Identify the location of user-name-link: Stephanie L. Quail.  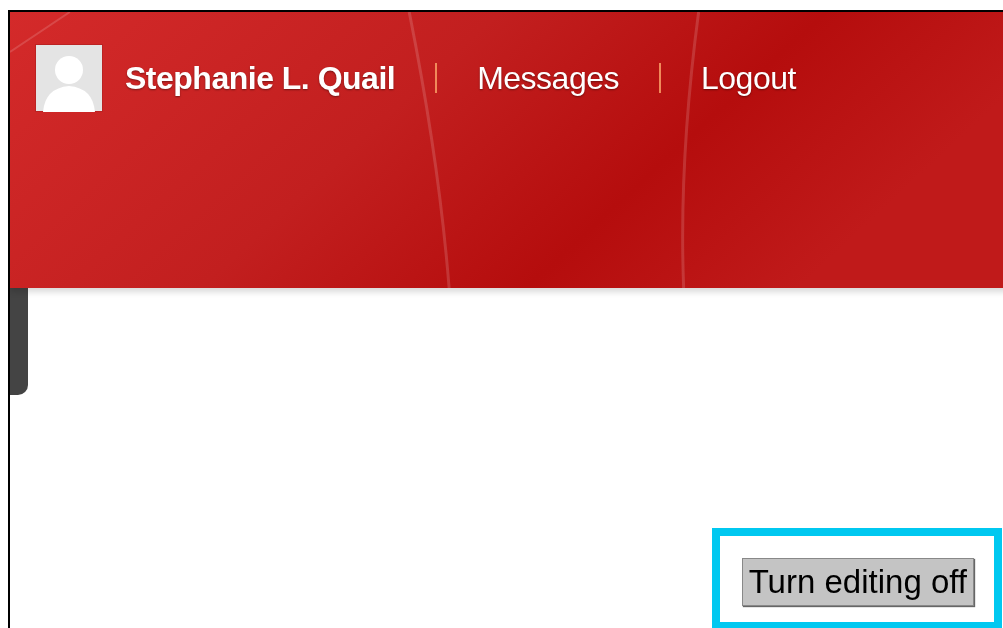
(260, 78).